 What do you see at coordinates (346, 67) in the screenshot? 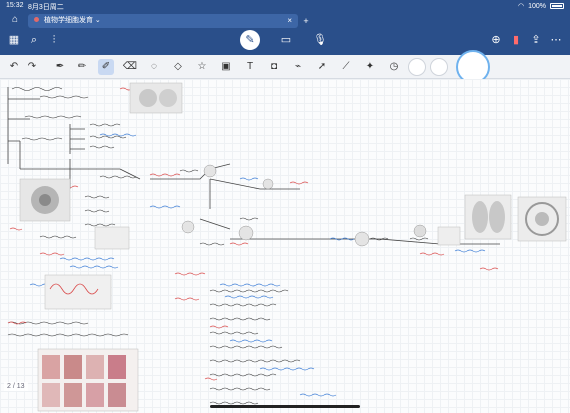
I see `ruler-icon: ⟋` at bounding box center [346, 67].